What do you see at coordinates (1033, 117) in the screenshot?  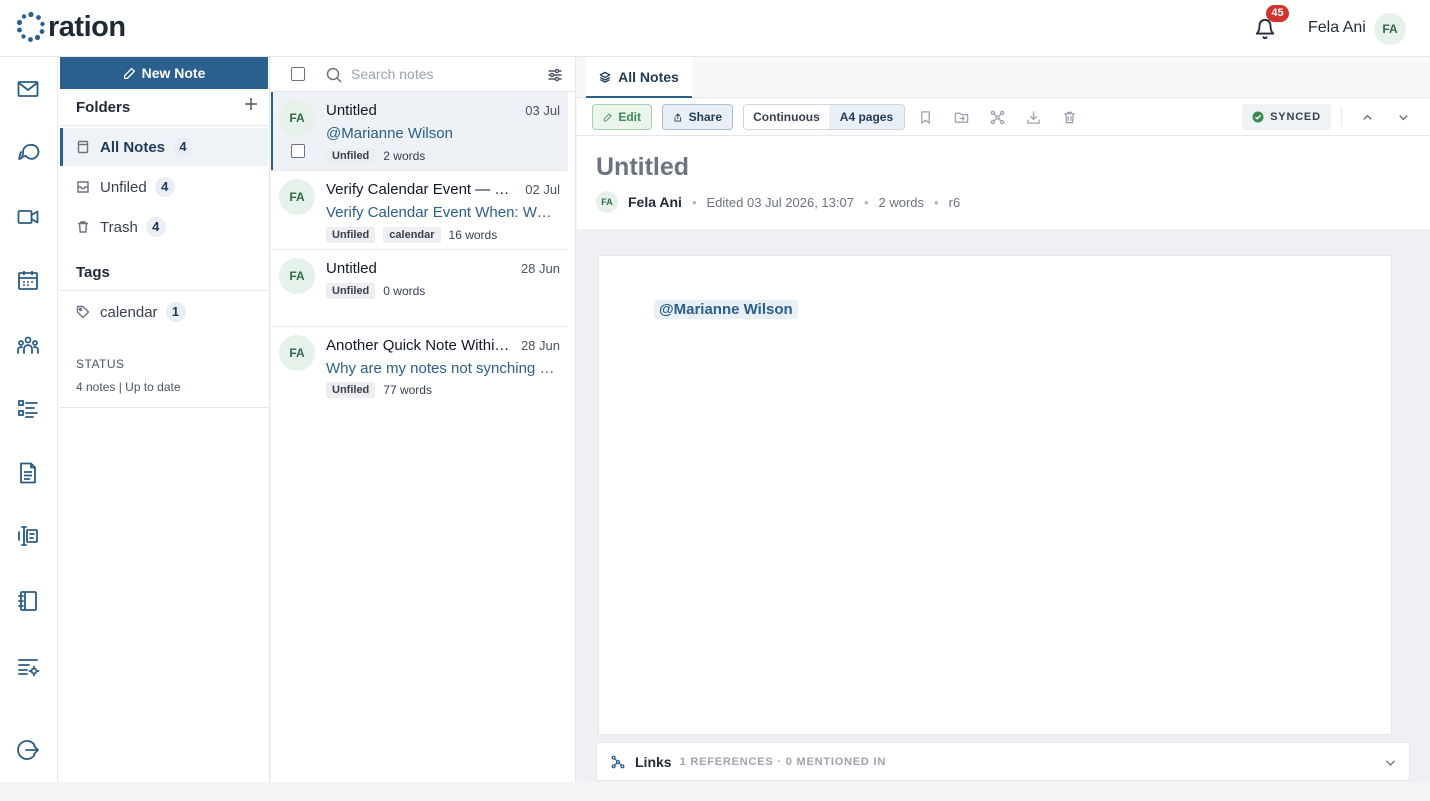 I see `download-icon` at bounding box center [1033, 117].